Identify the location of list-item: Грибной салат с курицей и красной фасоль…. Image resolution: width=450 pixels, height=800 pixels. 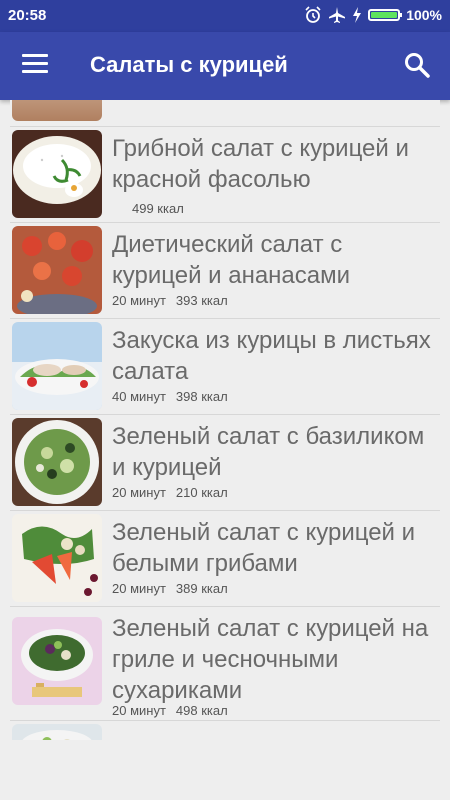
(225, 175).